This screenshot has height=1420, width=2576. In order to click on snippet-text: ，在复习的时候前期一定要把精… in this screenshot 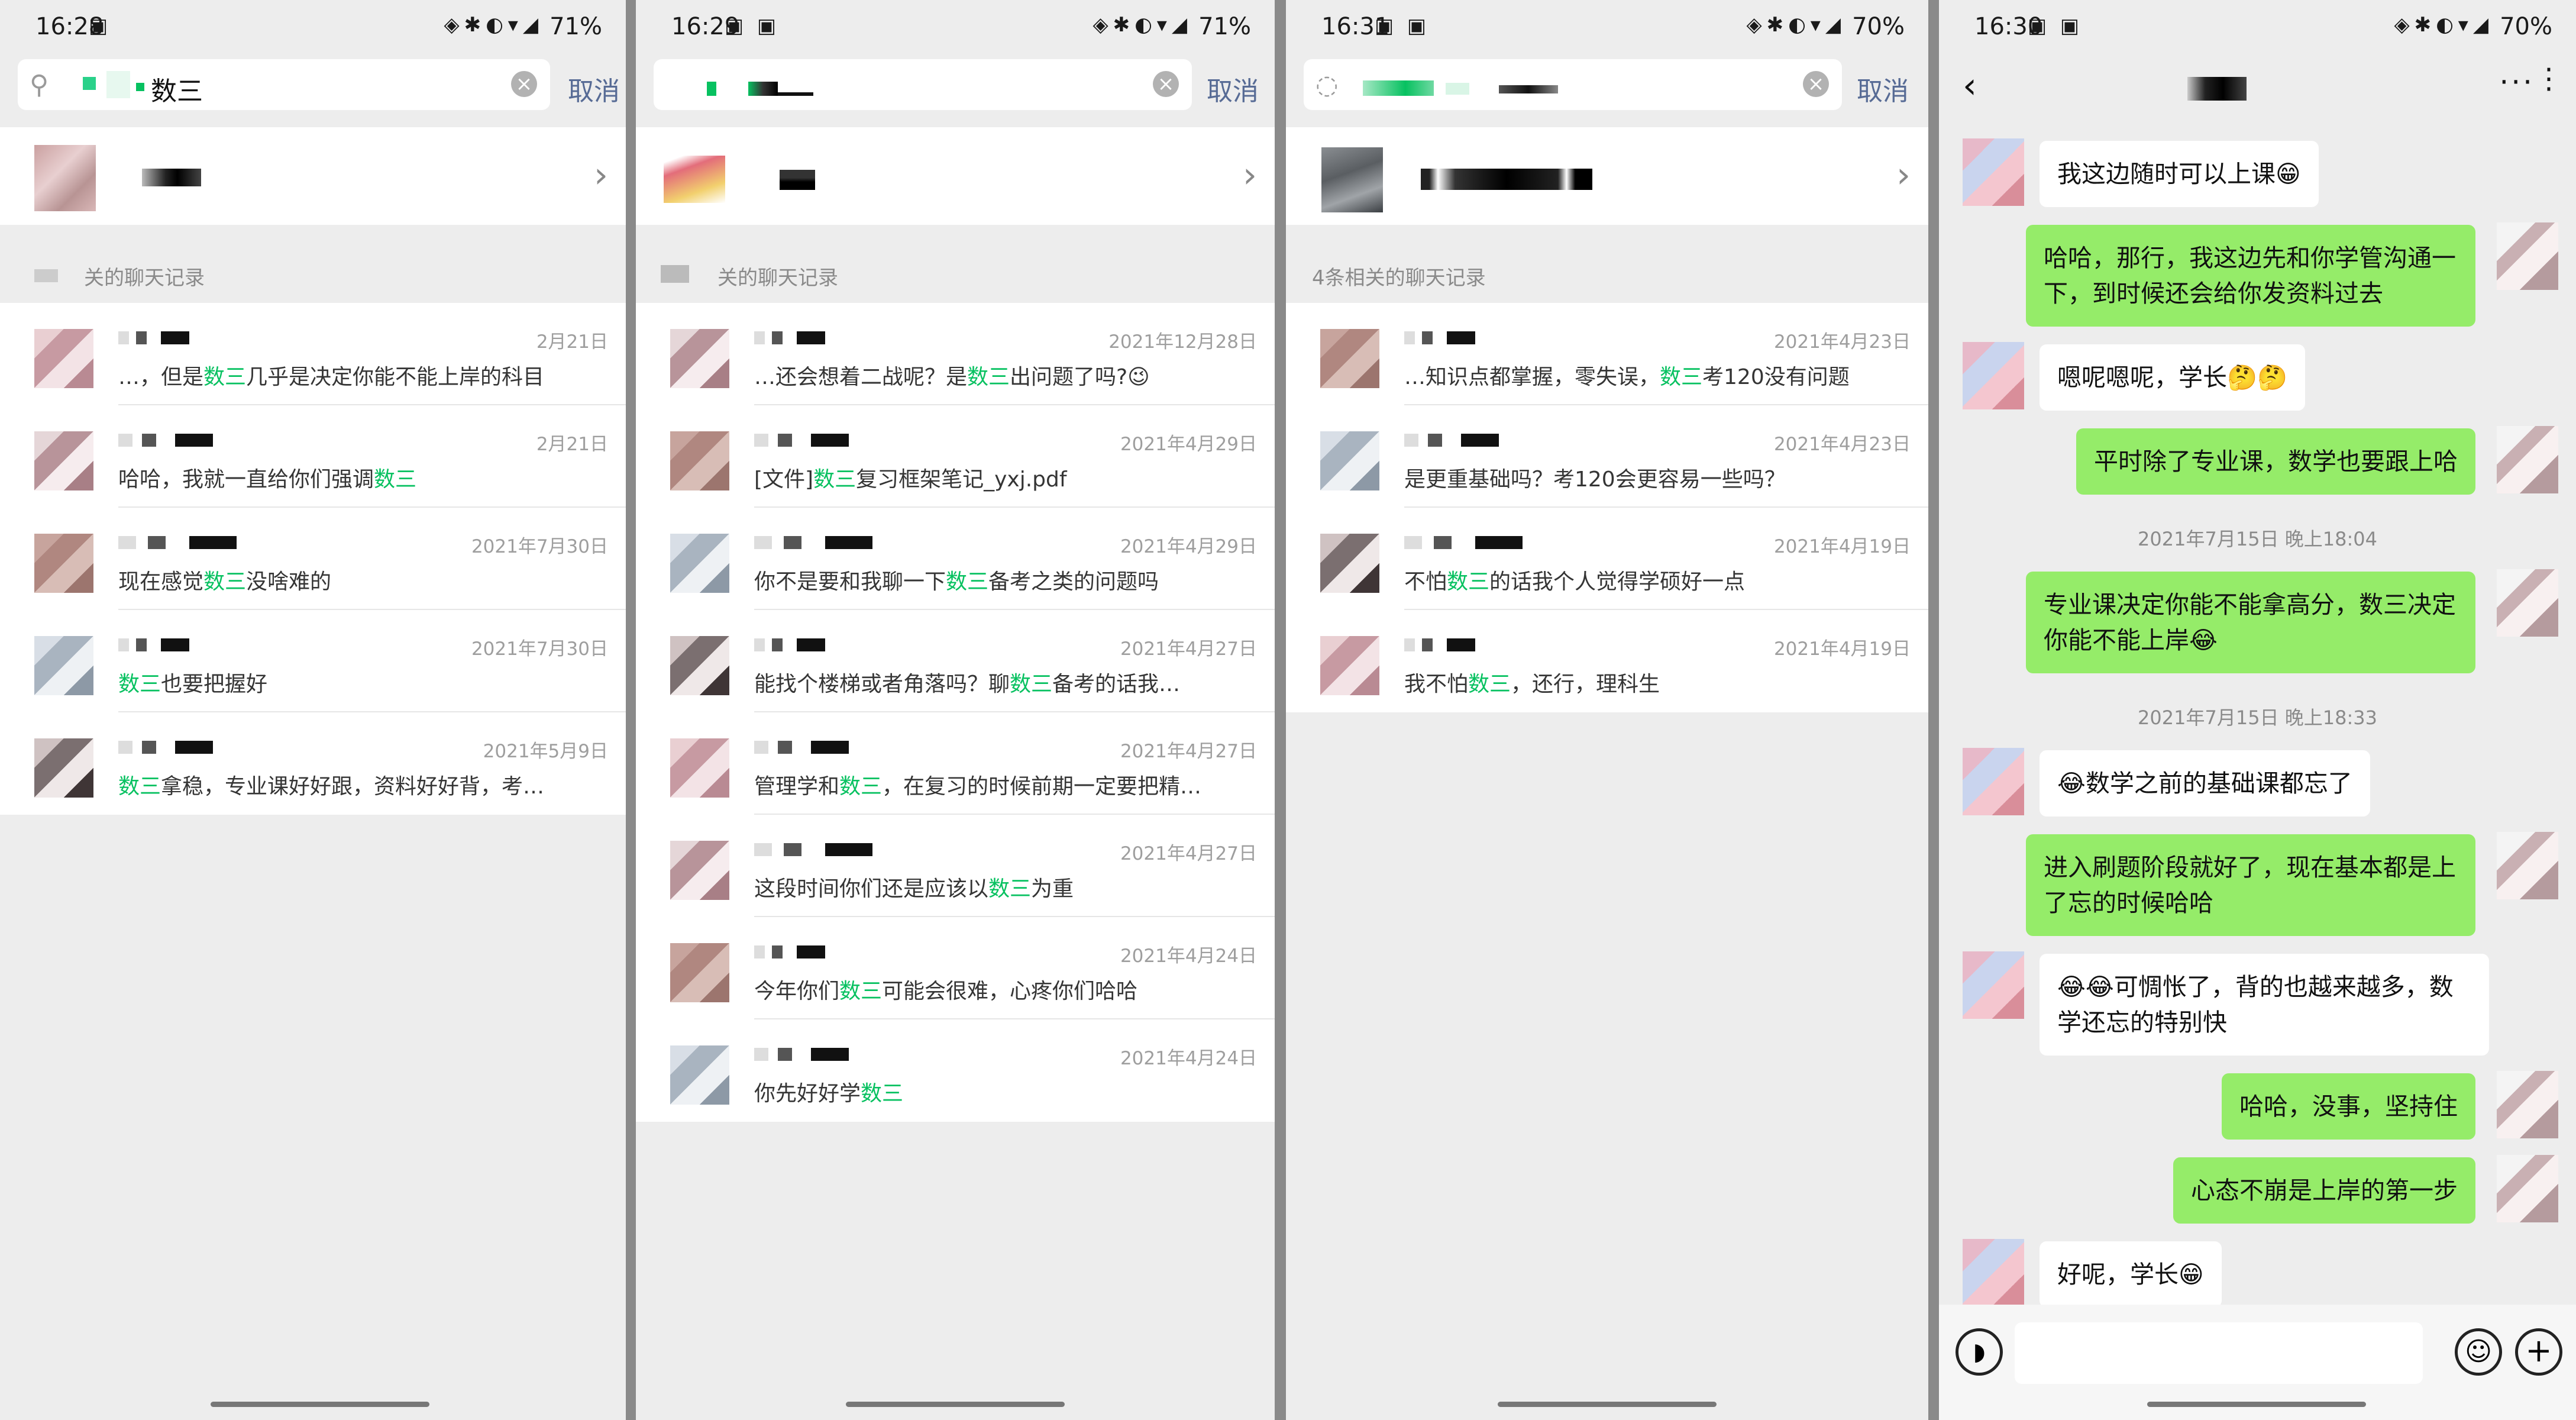, I will do `click(1042, 786)`.